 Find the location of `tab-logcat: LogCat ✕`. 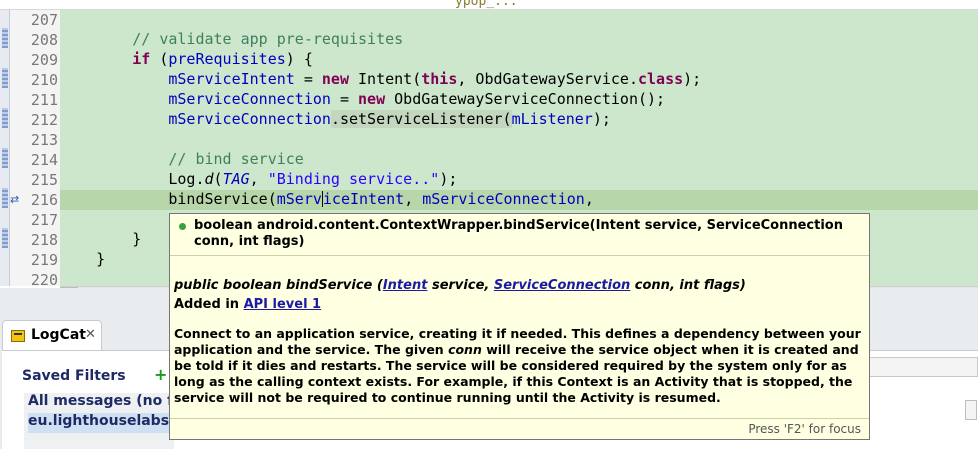

tab-logcat: LogCat ✕ is located at coordinates (52, 335).